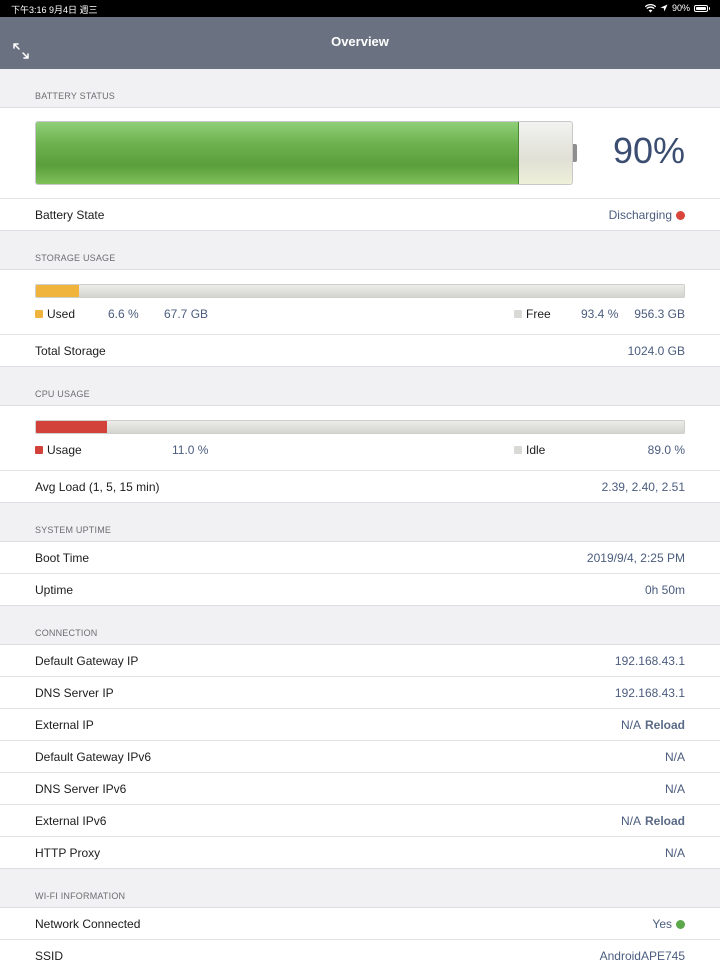  What do you see at coordinates (360, 8) in the screenshot?
I see `status-bar: 下午3:16 9月4日 週三 90%` at bounding box center [360, 8].